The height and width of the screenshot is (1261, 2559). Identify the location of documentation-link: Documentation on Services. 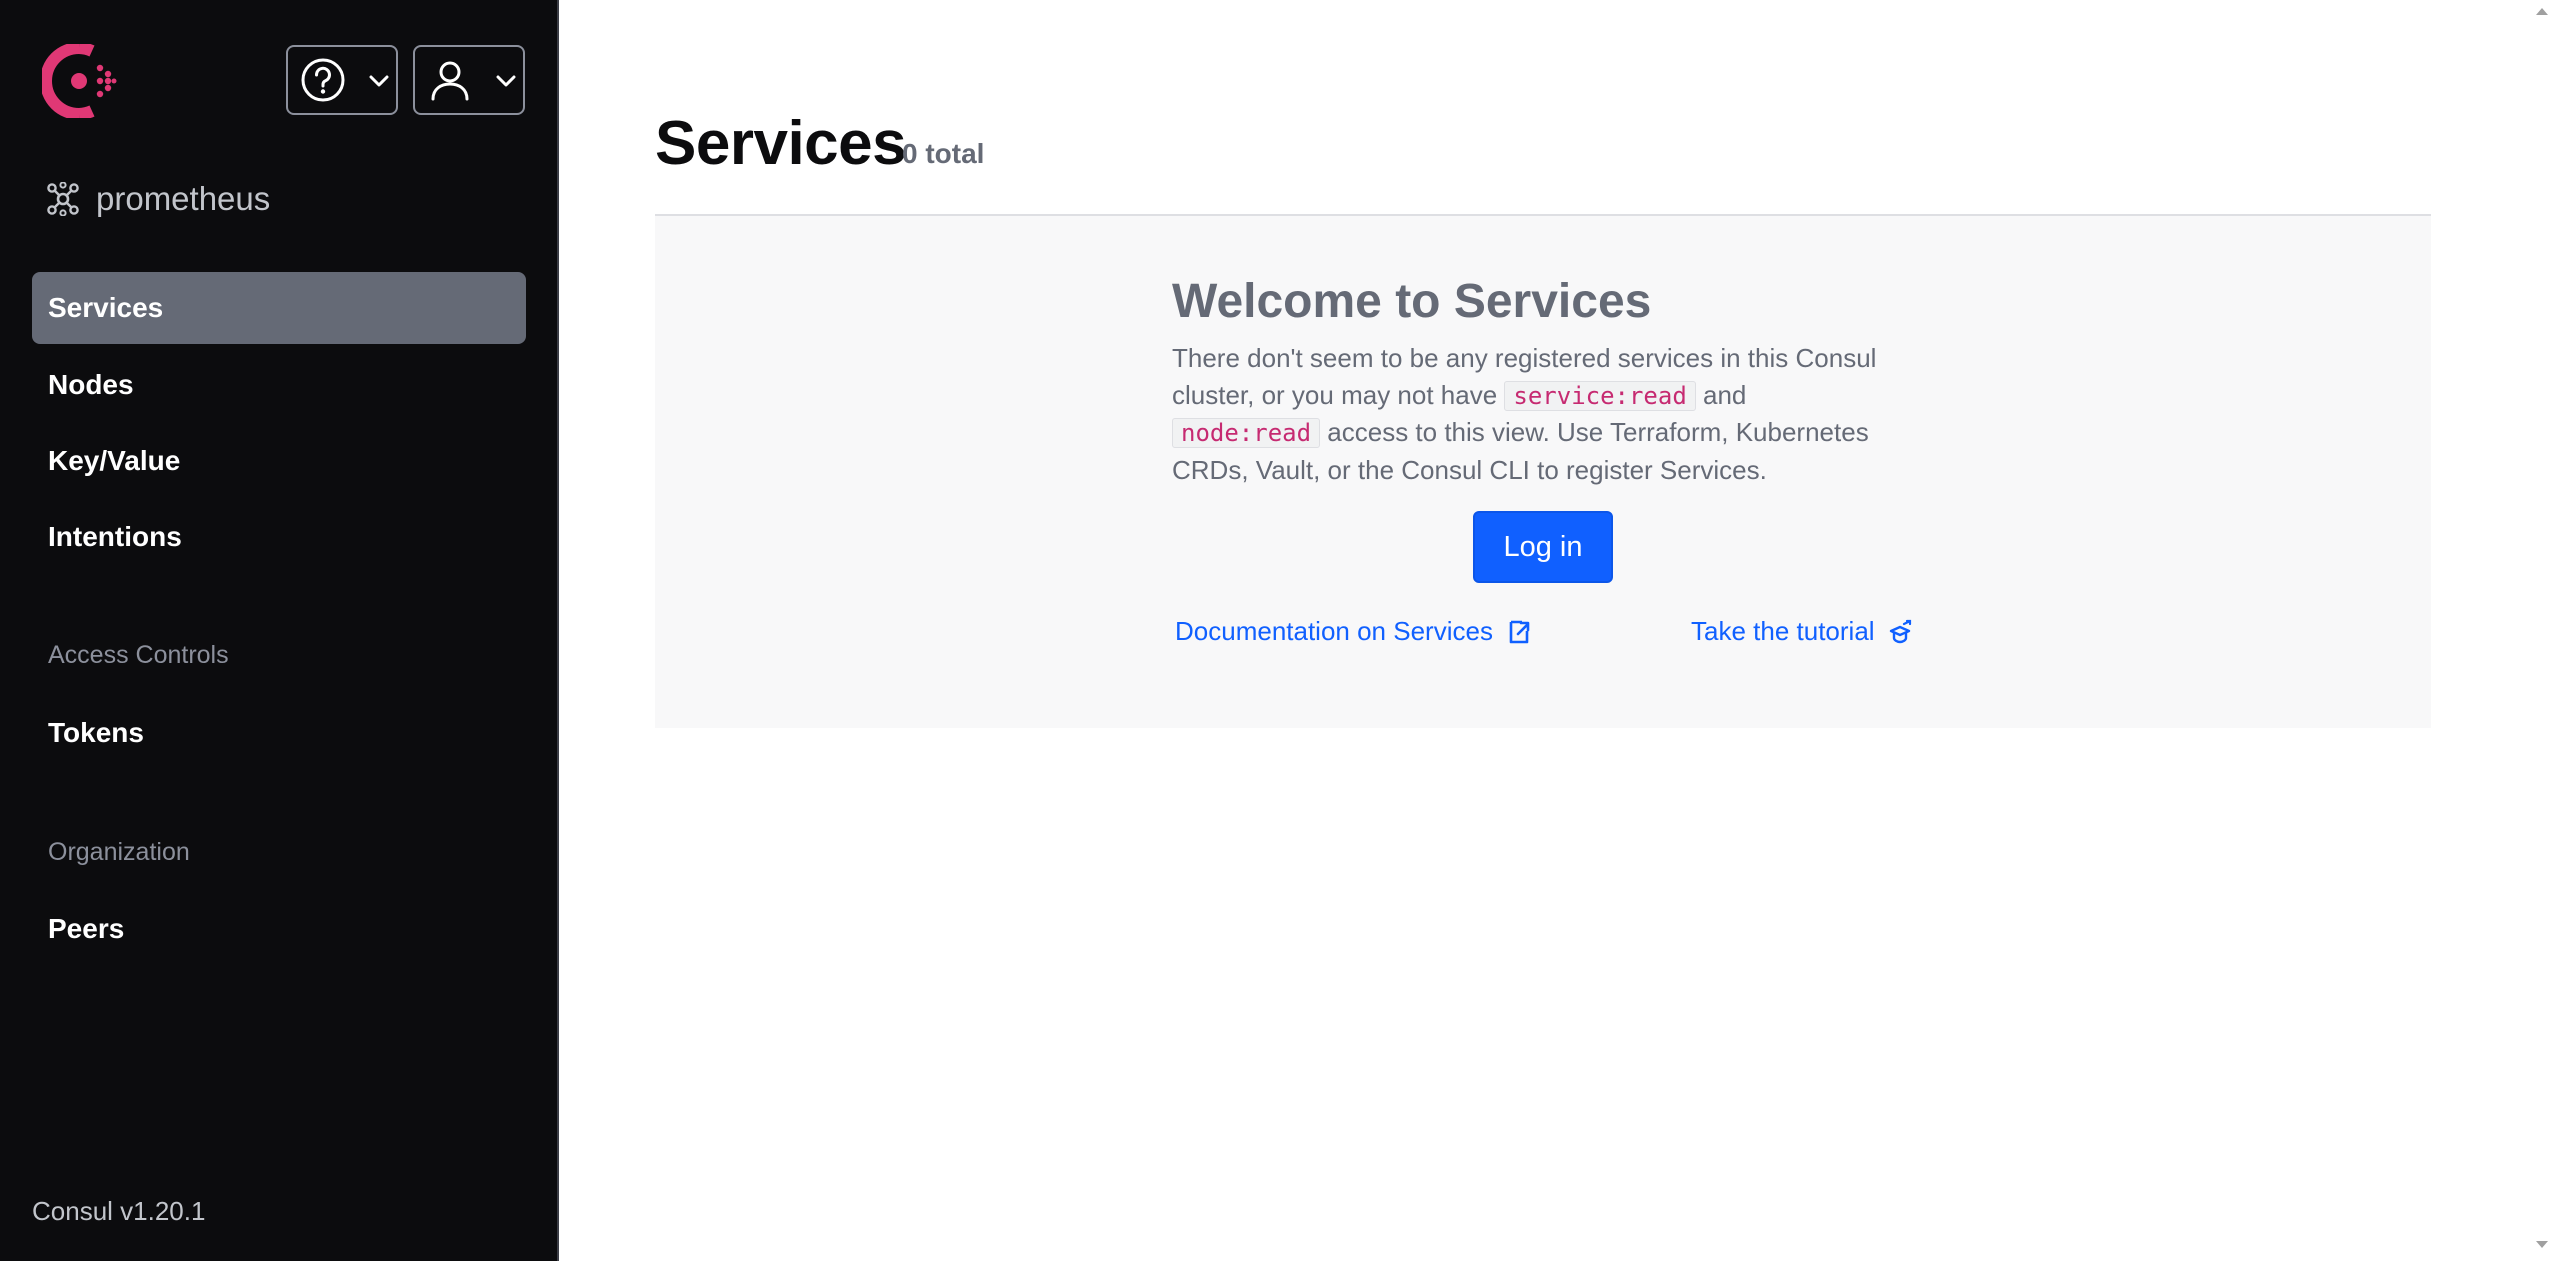
(1353, 631).